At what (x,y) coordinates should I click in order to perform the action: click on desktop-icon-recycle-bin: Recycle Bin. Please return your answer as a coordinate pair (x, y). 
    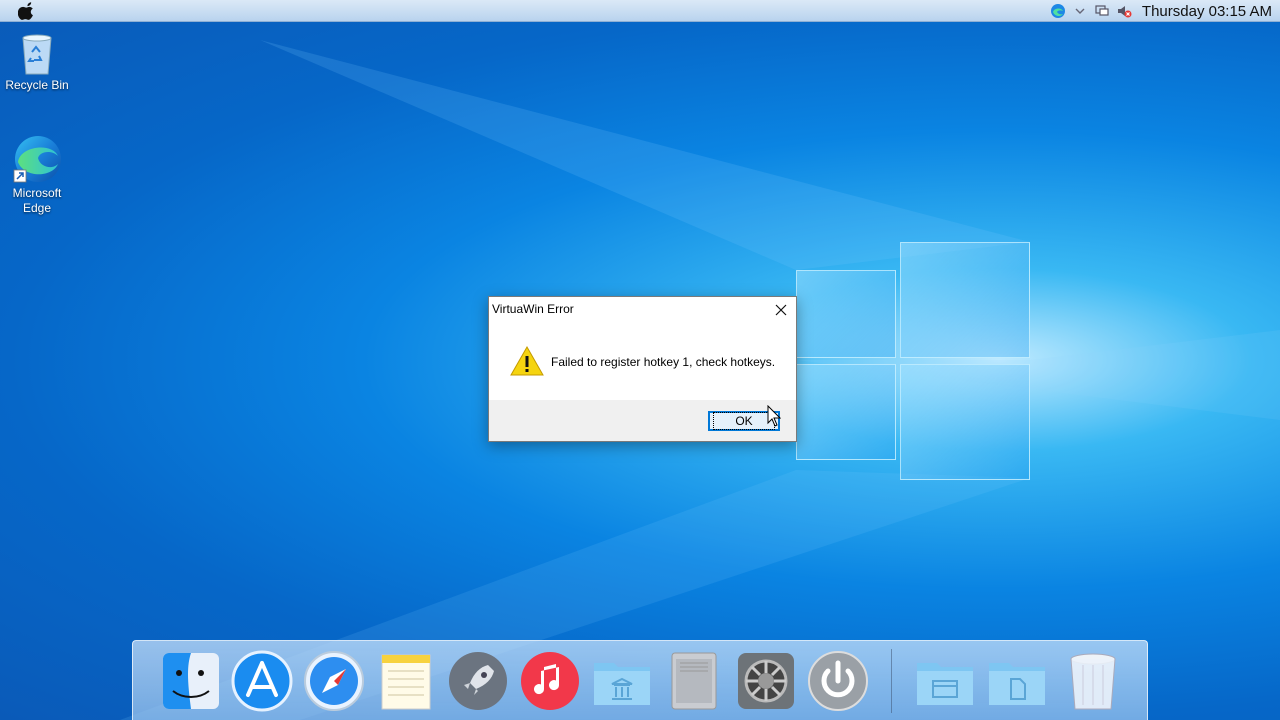
    Looking at the image, I should click on (37, 61).